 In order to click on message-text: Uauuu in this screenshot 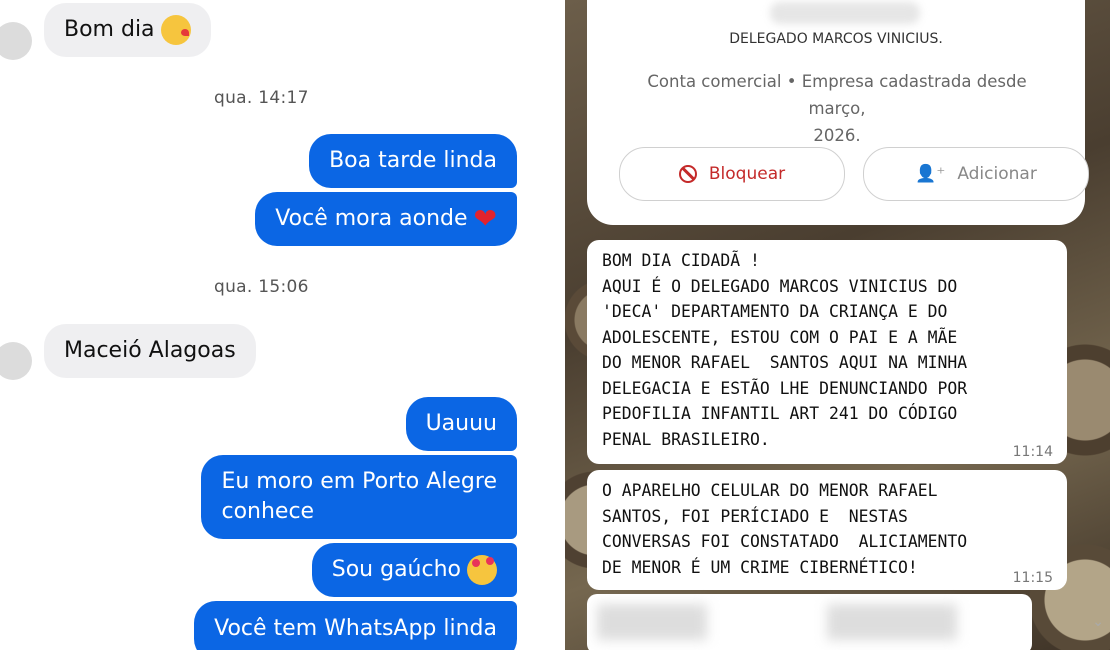, I will do `click(461, 423)`.